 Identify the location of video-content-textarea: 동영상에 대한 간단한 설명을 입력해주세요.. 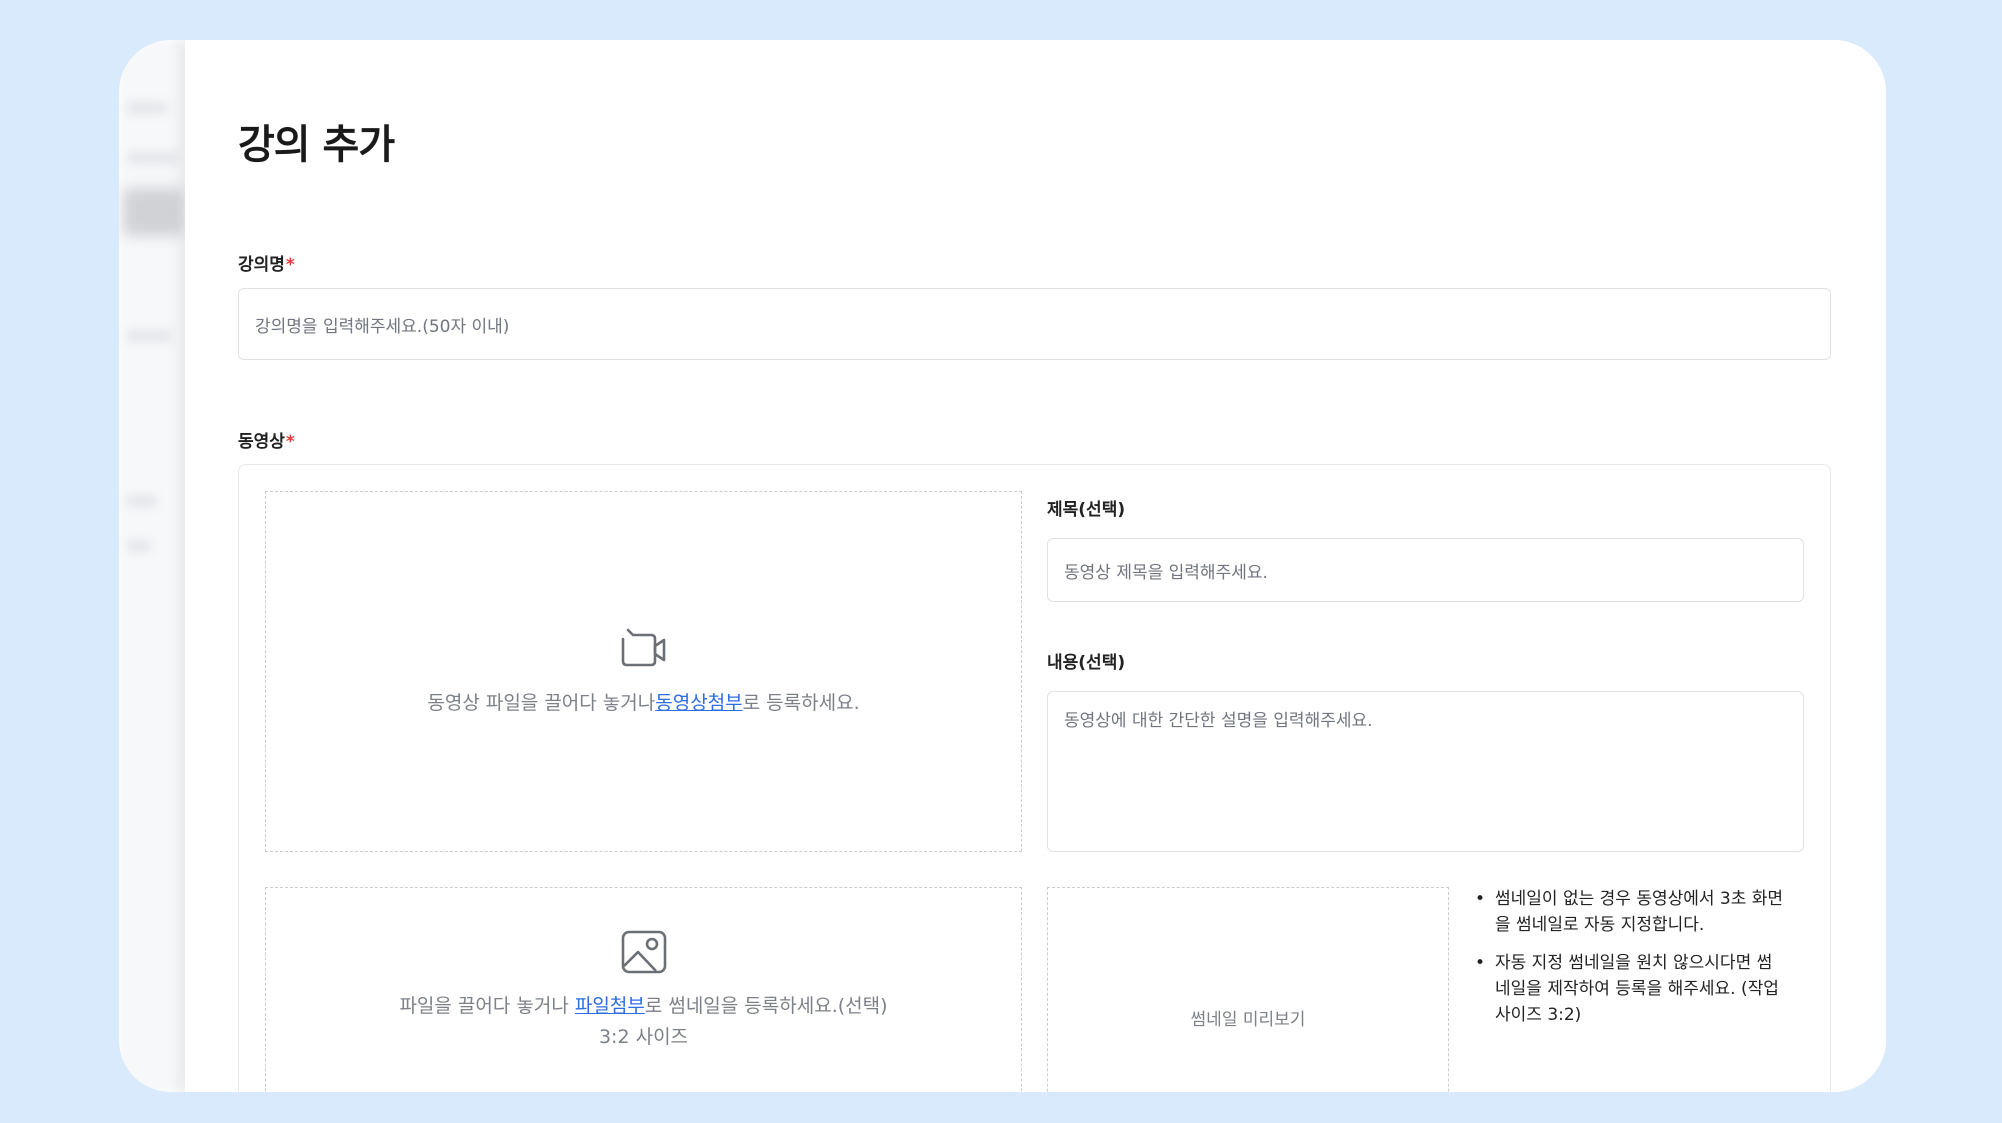
(1425, 771).